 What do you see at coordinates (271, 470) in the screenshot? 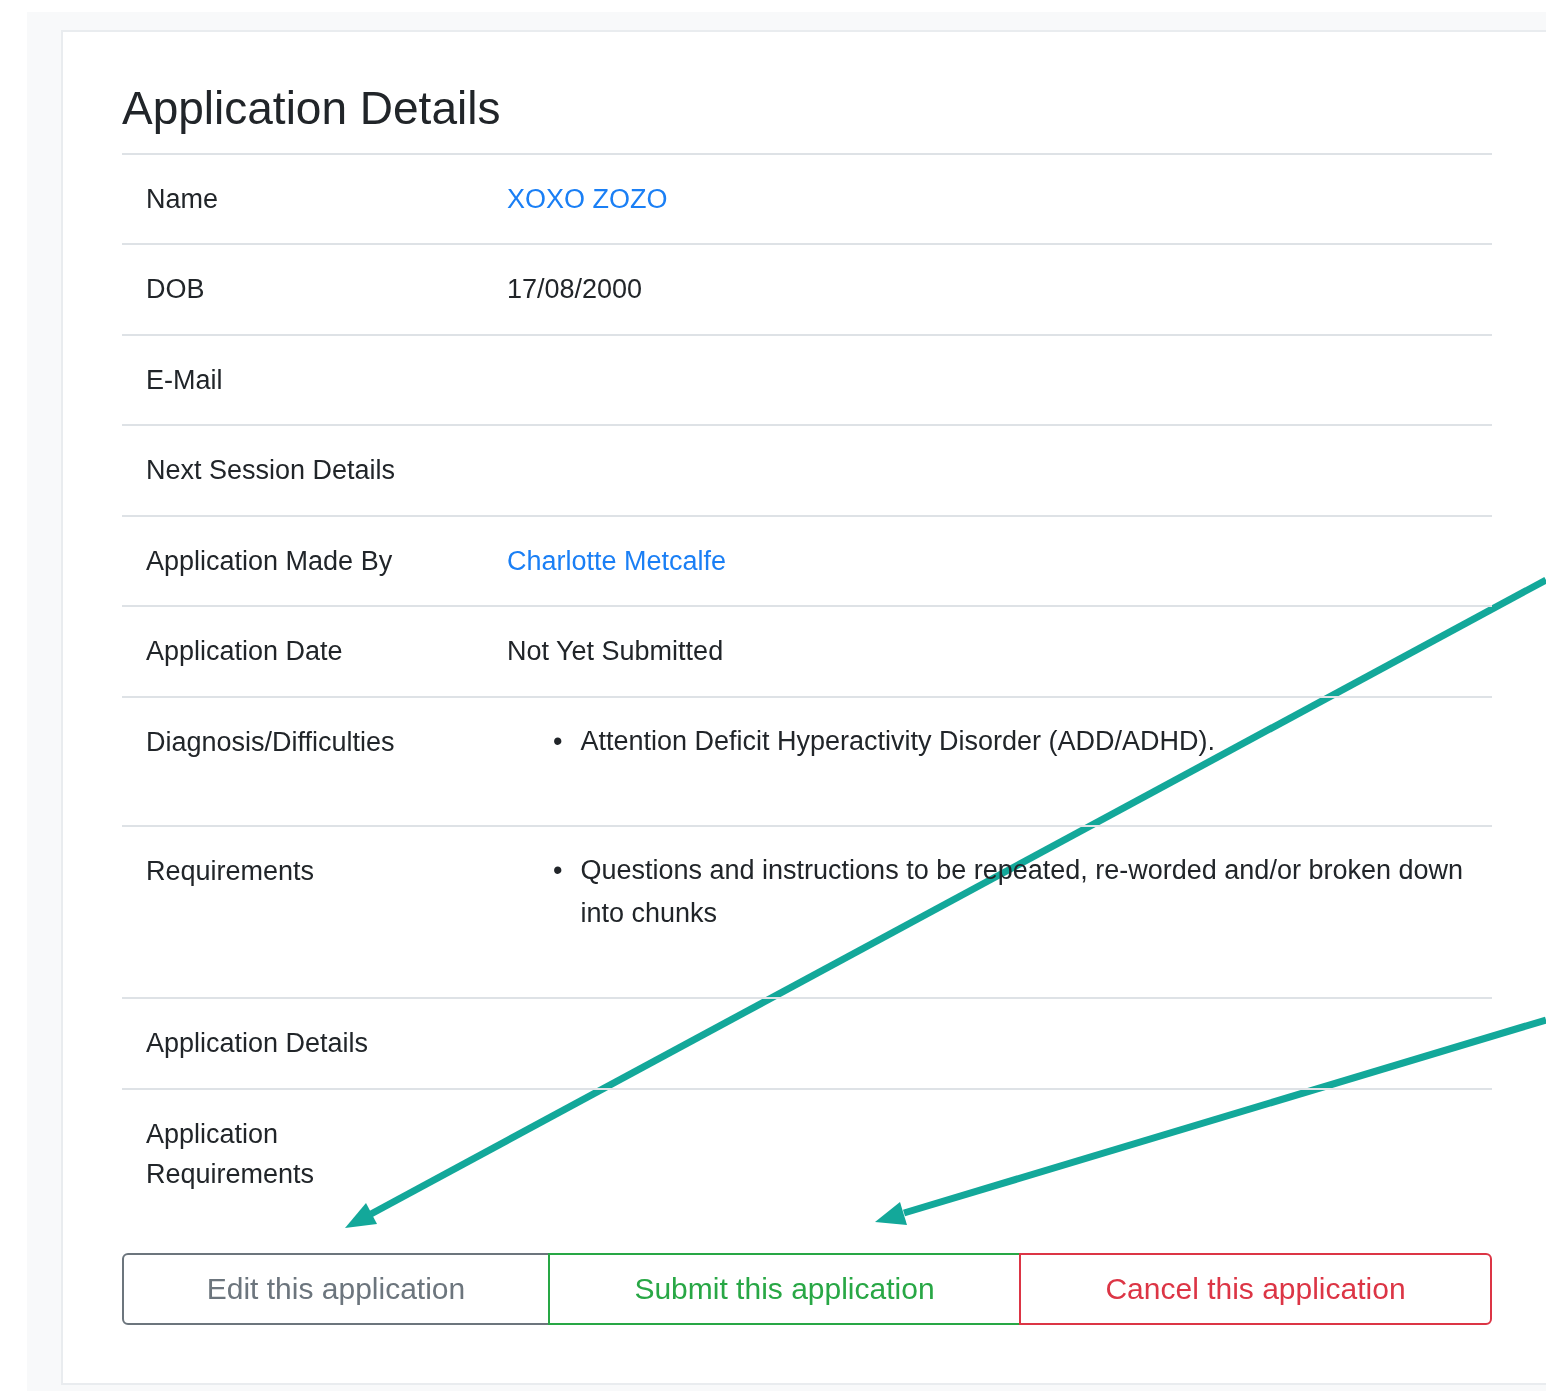
I see `field-label: Next Session Details` at bounding box center [271, 470].